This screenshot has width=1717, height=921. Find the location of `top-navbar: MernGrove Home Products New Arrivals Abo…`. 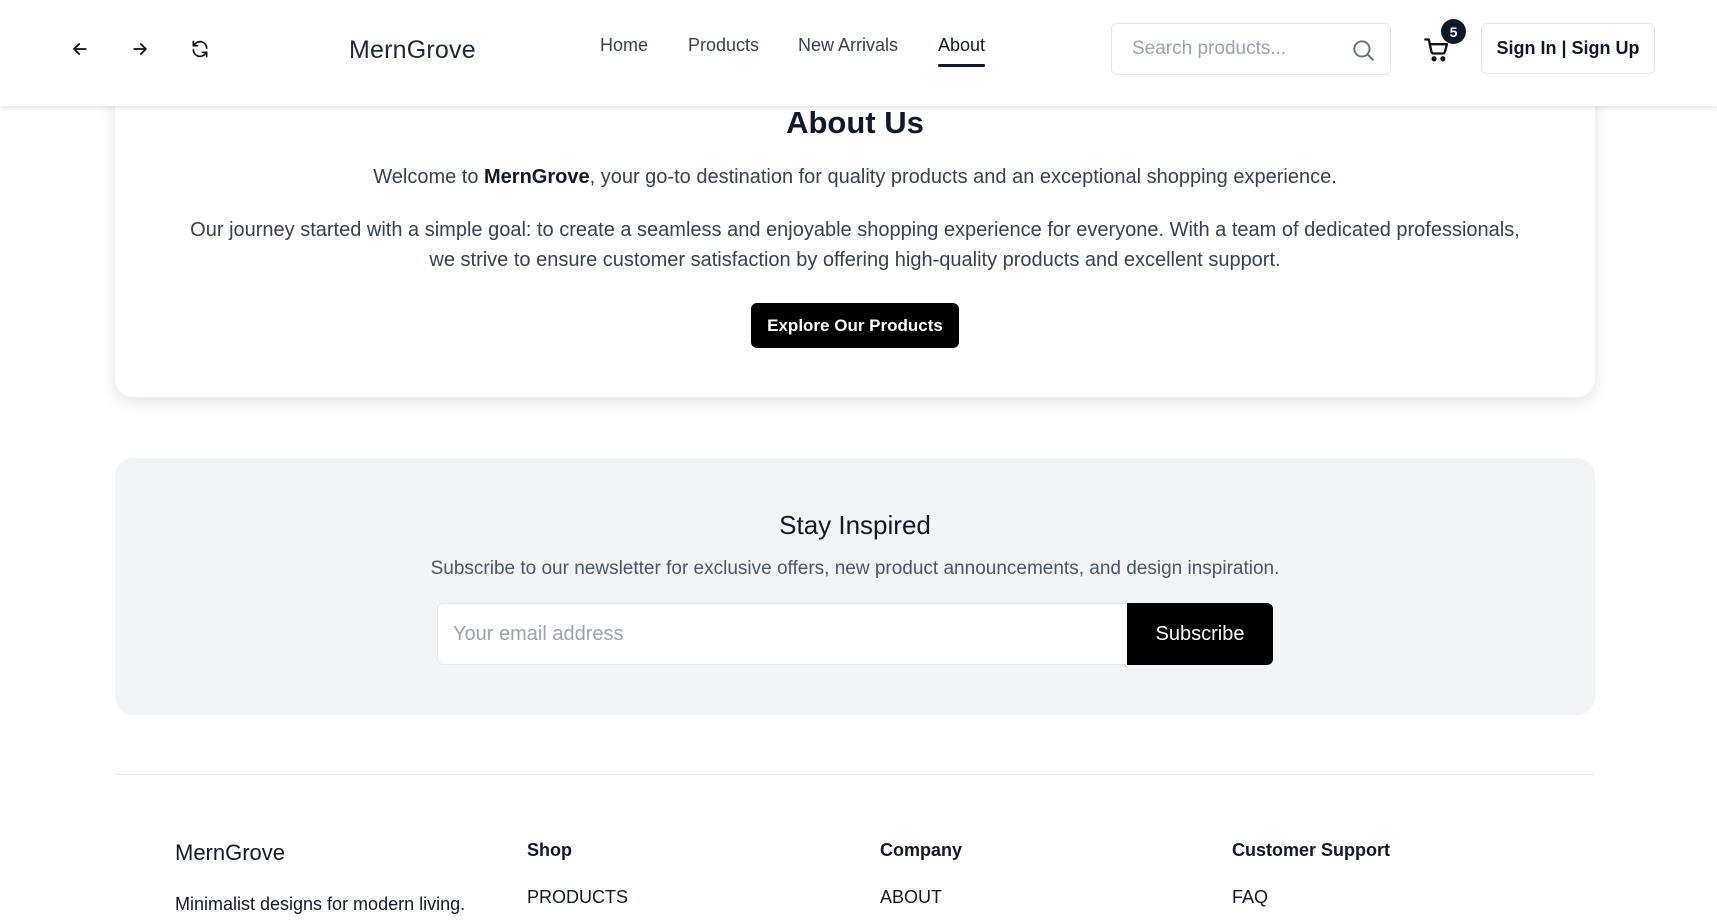

top-navbar: MernGrove Home Products New Arrivals Abo… is located at coordinates (858, 53).